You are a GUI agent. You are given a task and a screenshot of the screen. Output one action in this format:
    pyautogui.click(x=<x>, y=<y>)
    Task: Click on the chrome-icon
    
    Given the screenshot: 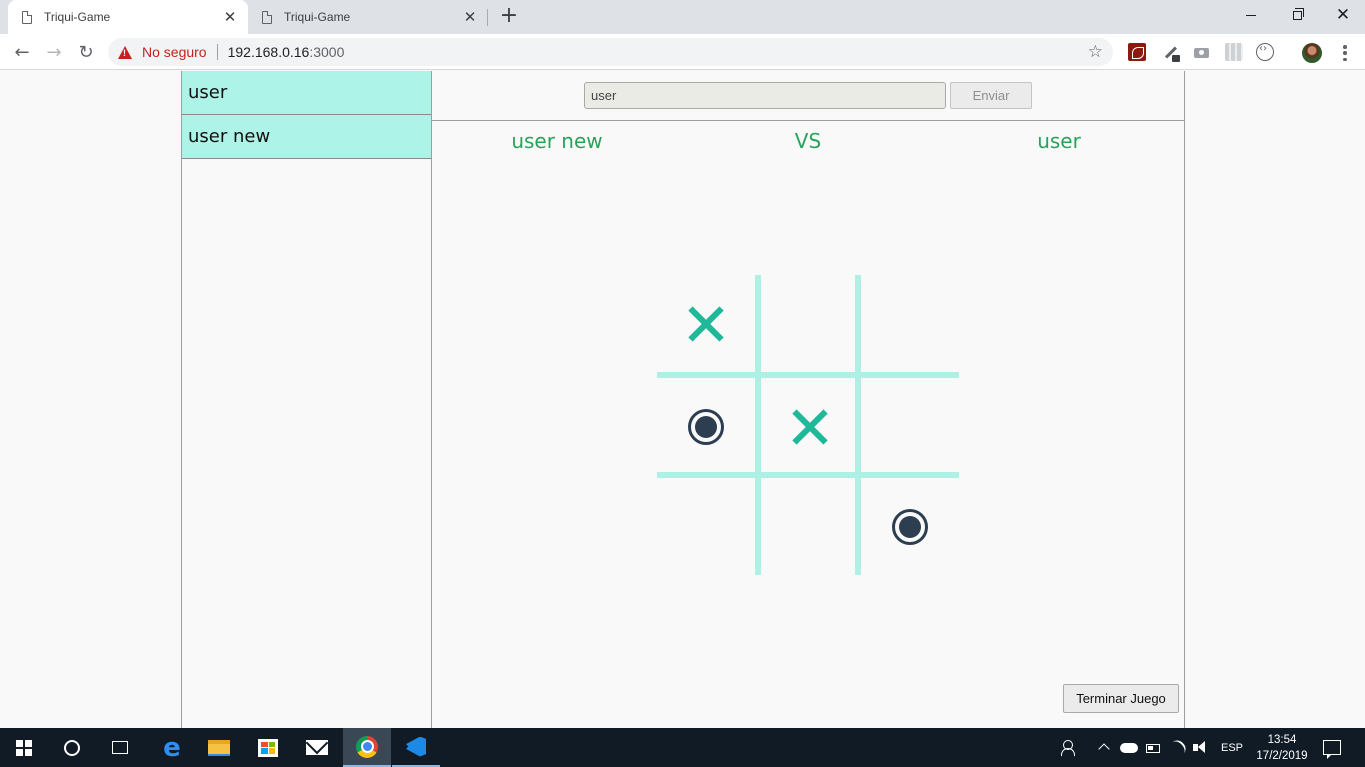 What is the action you would take?
    pyautogui.click(x=367, y=746)
    